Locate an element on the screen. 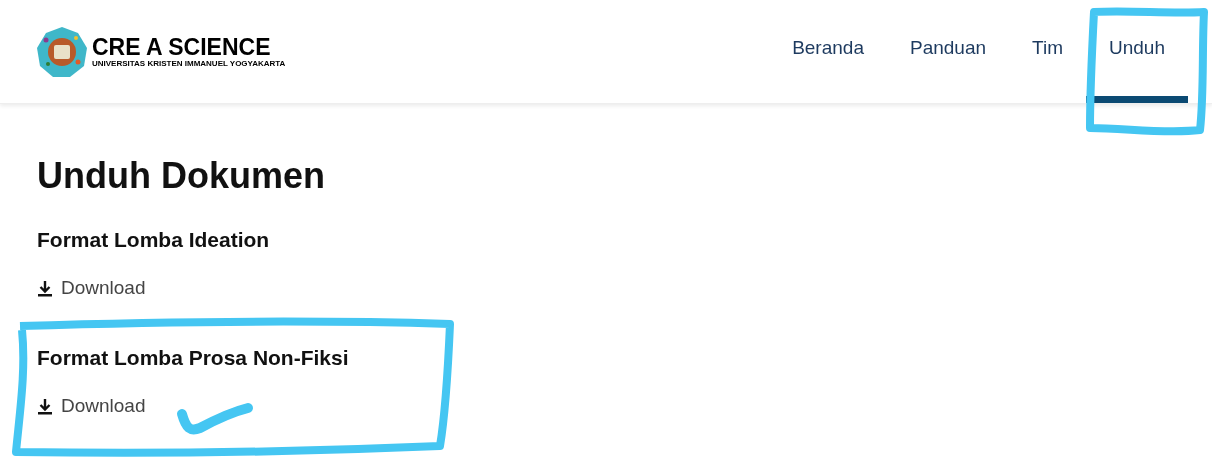 The height and width of the screenshot is (471, 1212). logo-emblem-icon is located at coordinates (62, 51).